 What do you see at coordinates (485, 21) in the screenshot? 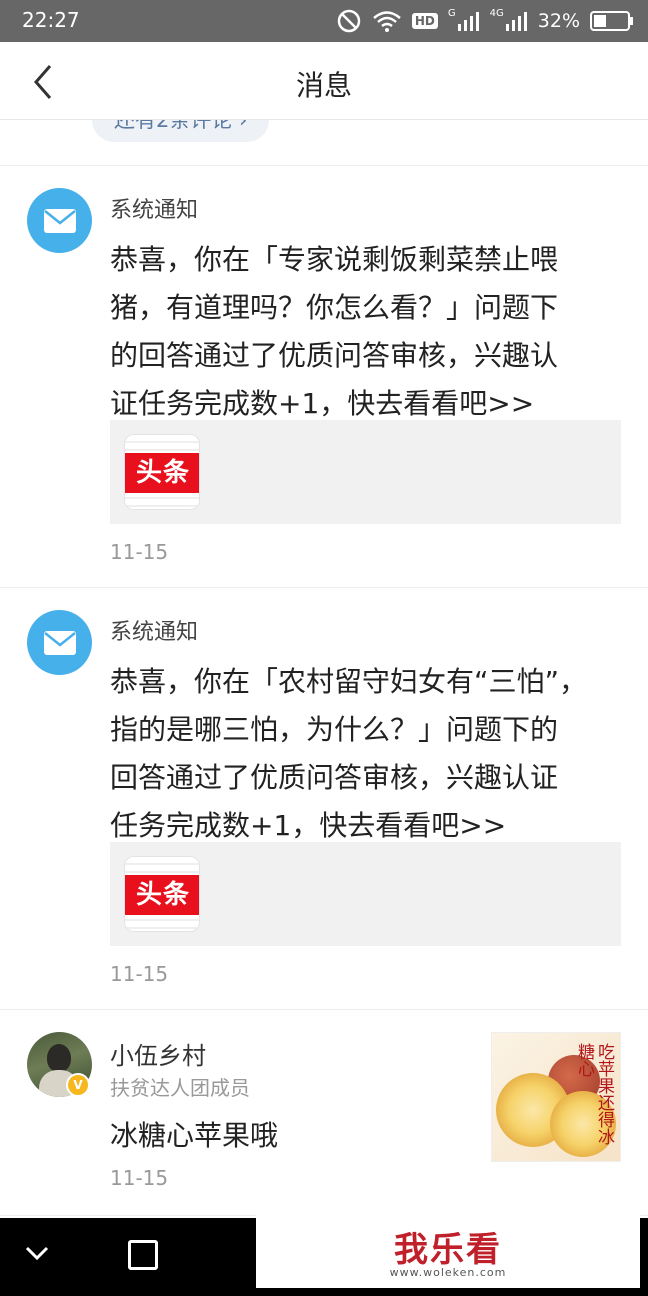
I see `status-icons: HD G 4G 32%` at bounding box center [485, 21].